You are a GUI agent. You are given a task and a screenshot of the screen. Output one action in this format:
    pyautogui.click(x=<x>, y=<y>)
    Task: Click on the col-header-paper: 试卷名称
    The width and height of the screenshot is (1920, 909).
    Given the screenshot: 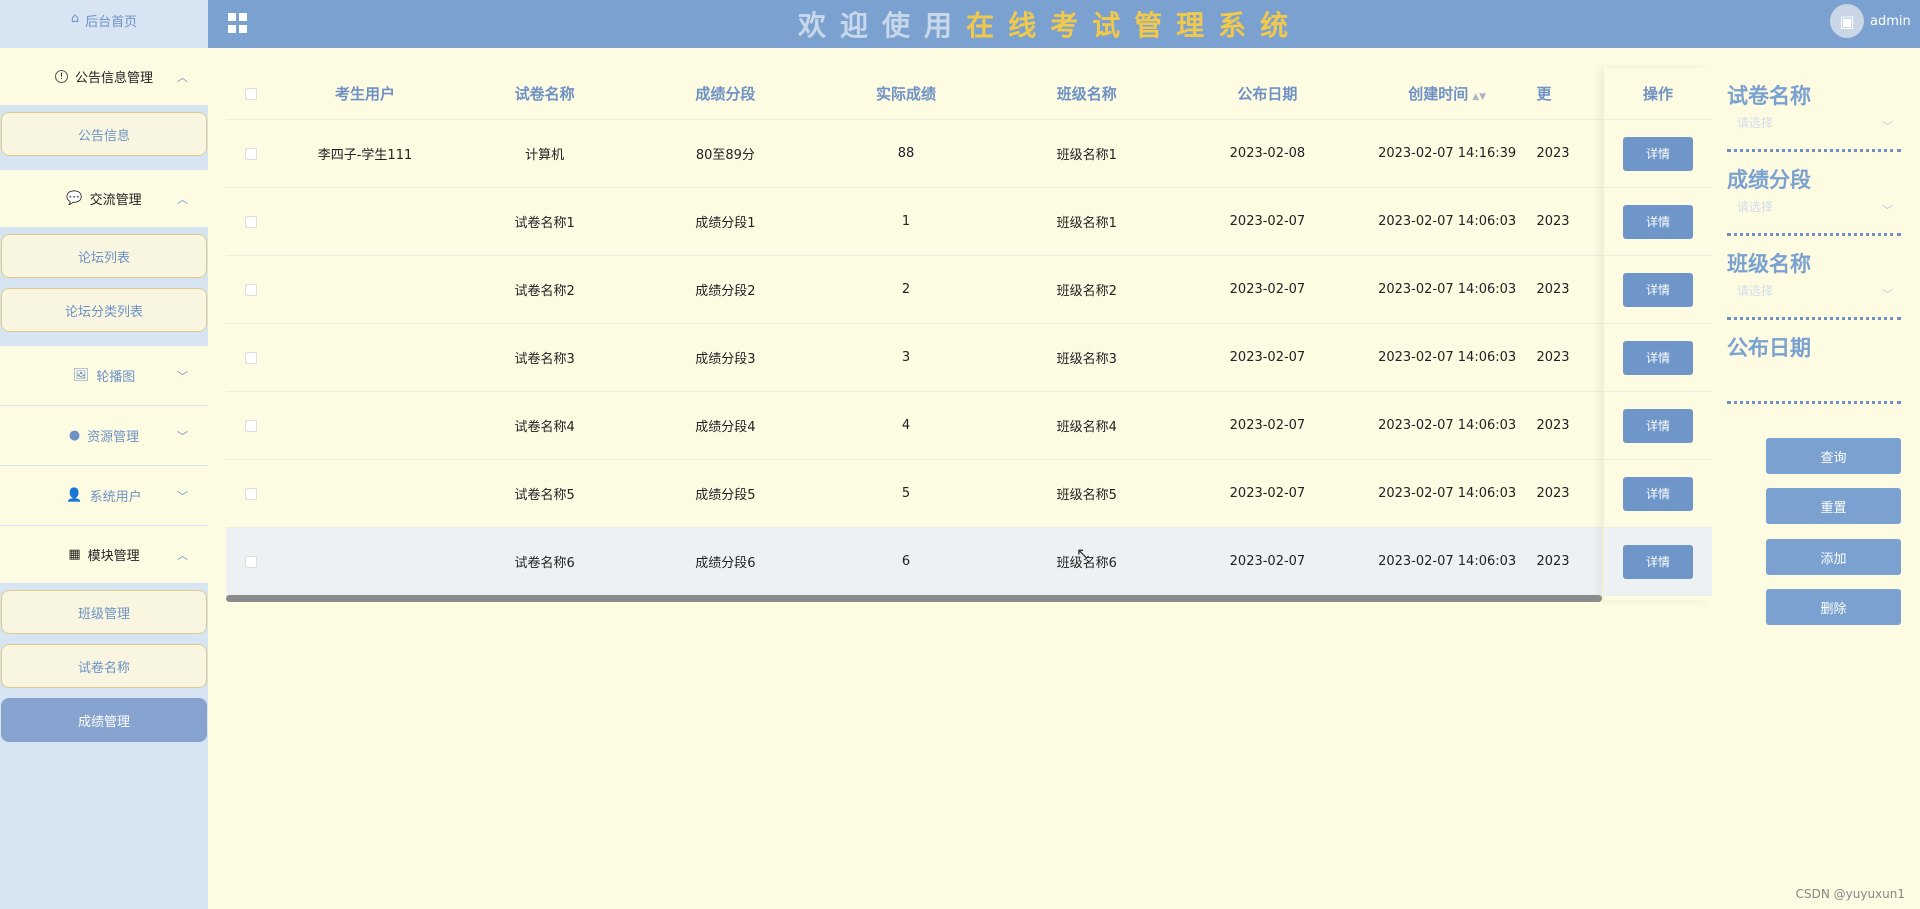 What is the action you would take?
    pyautogui.click(x=544, y=94)
    